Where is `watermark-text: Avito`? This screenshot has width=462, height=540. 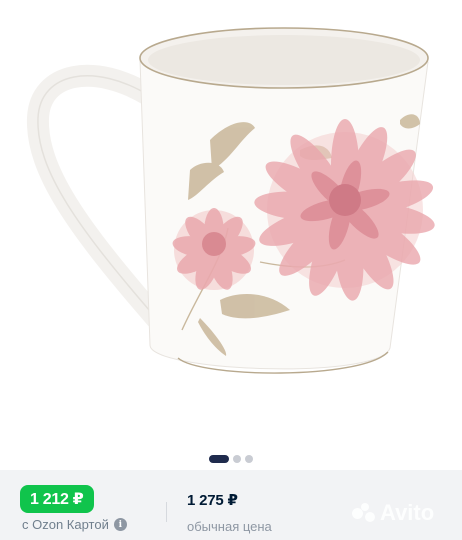 watermark-text: Avito is located at coordinates (407, 512).